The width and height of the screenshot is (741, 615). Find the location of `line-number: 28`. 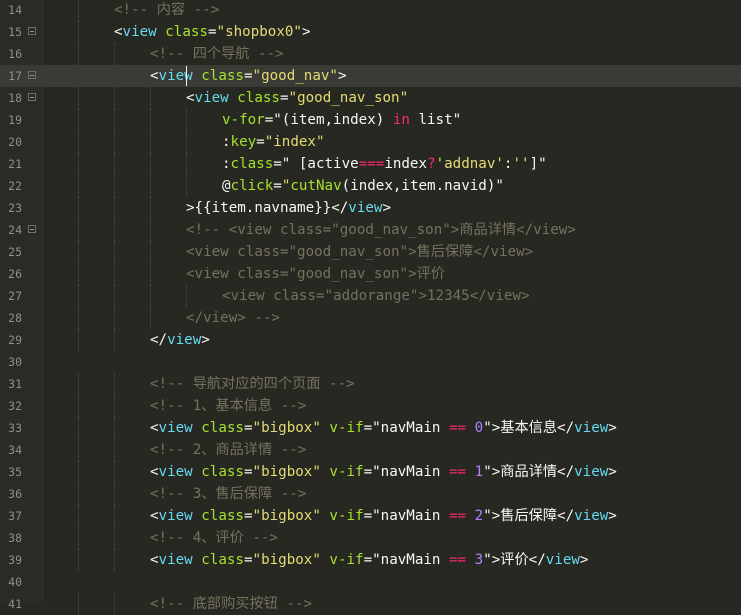

line-number: 28 is located at coordinates (15, 318).